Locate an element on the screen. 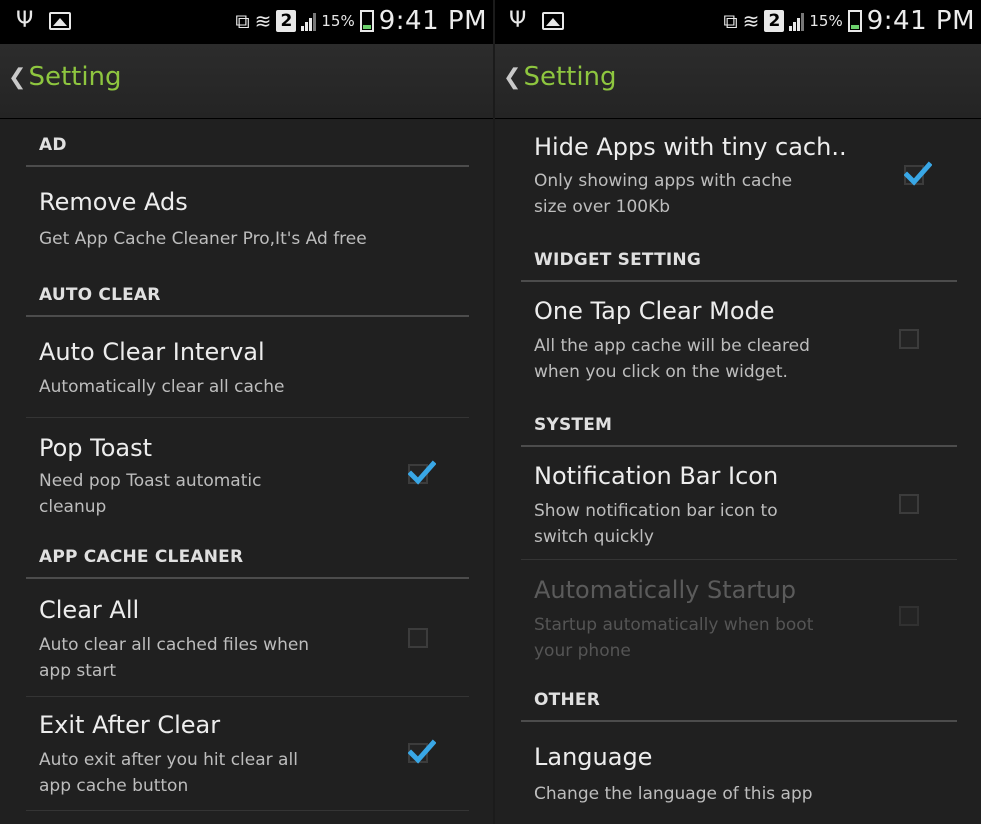 This screenshot has height=824, width=981. exit-after-clear-checkbox is located at coordinates (422, 751).